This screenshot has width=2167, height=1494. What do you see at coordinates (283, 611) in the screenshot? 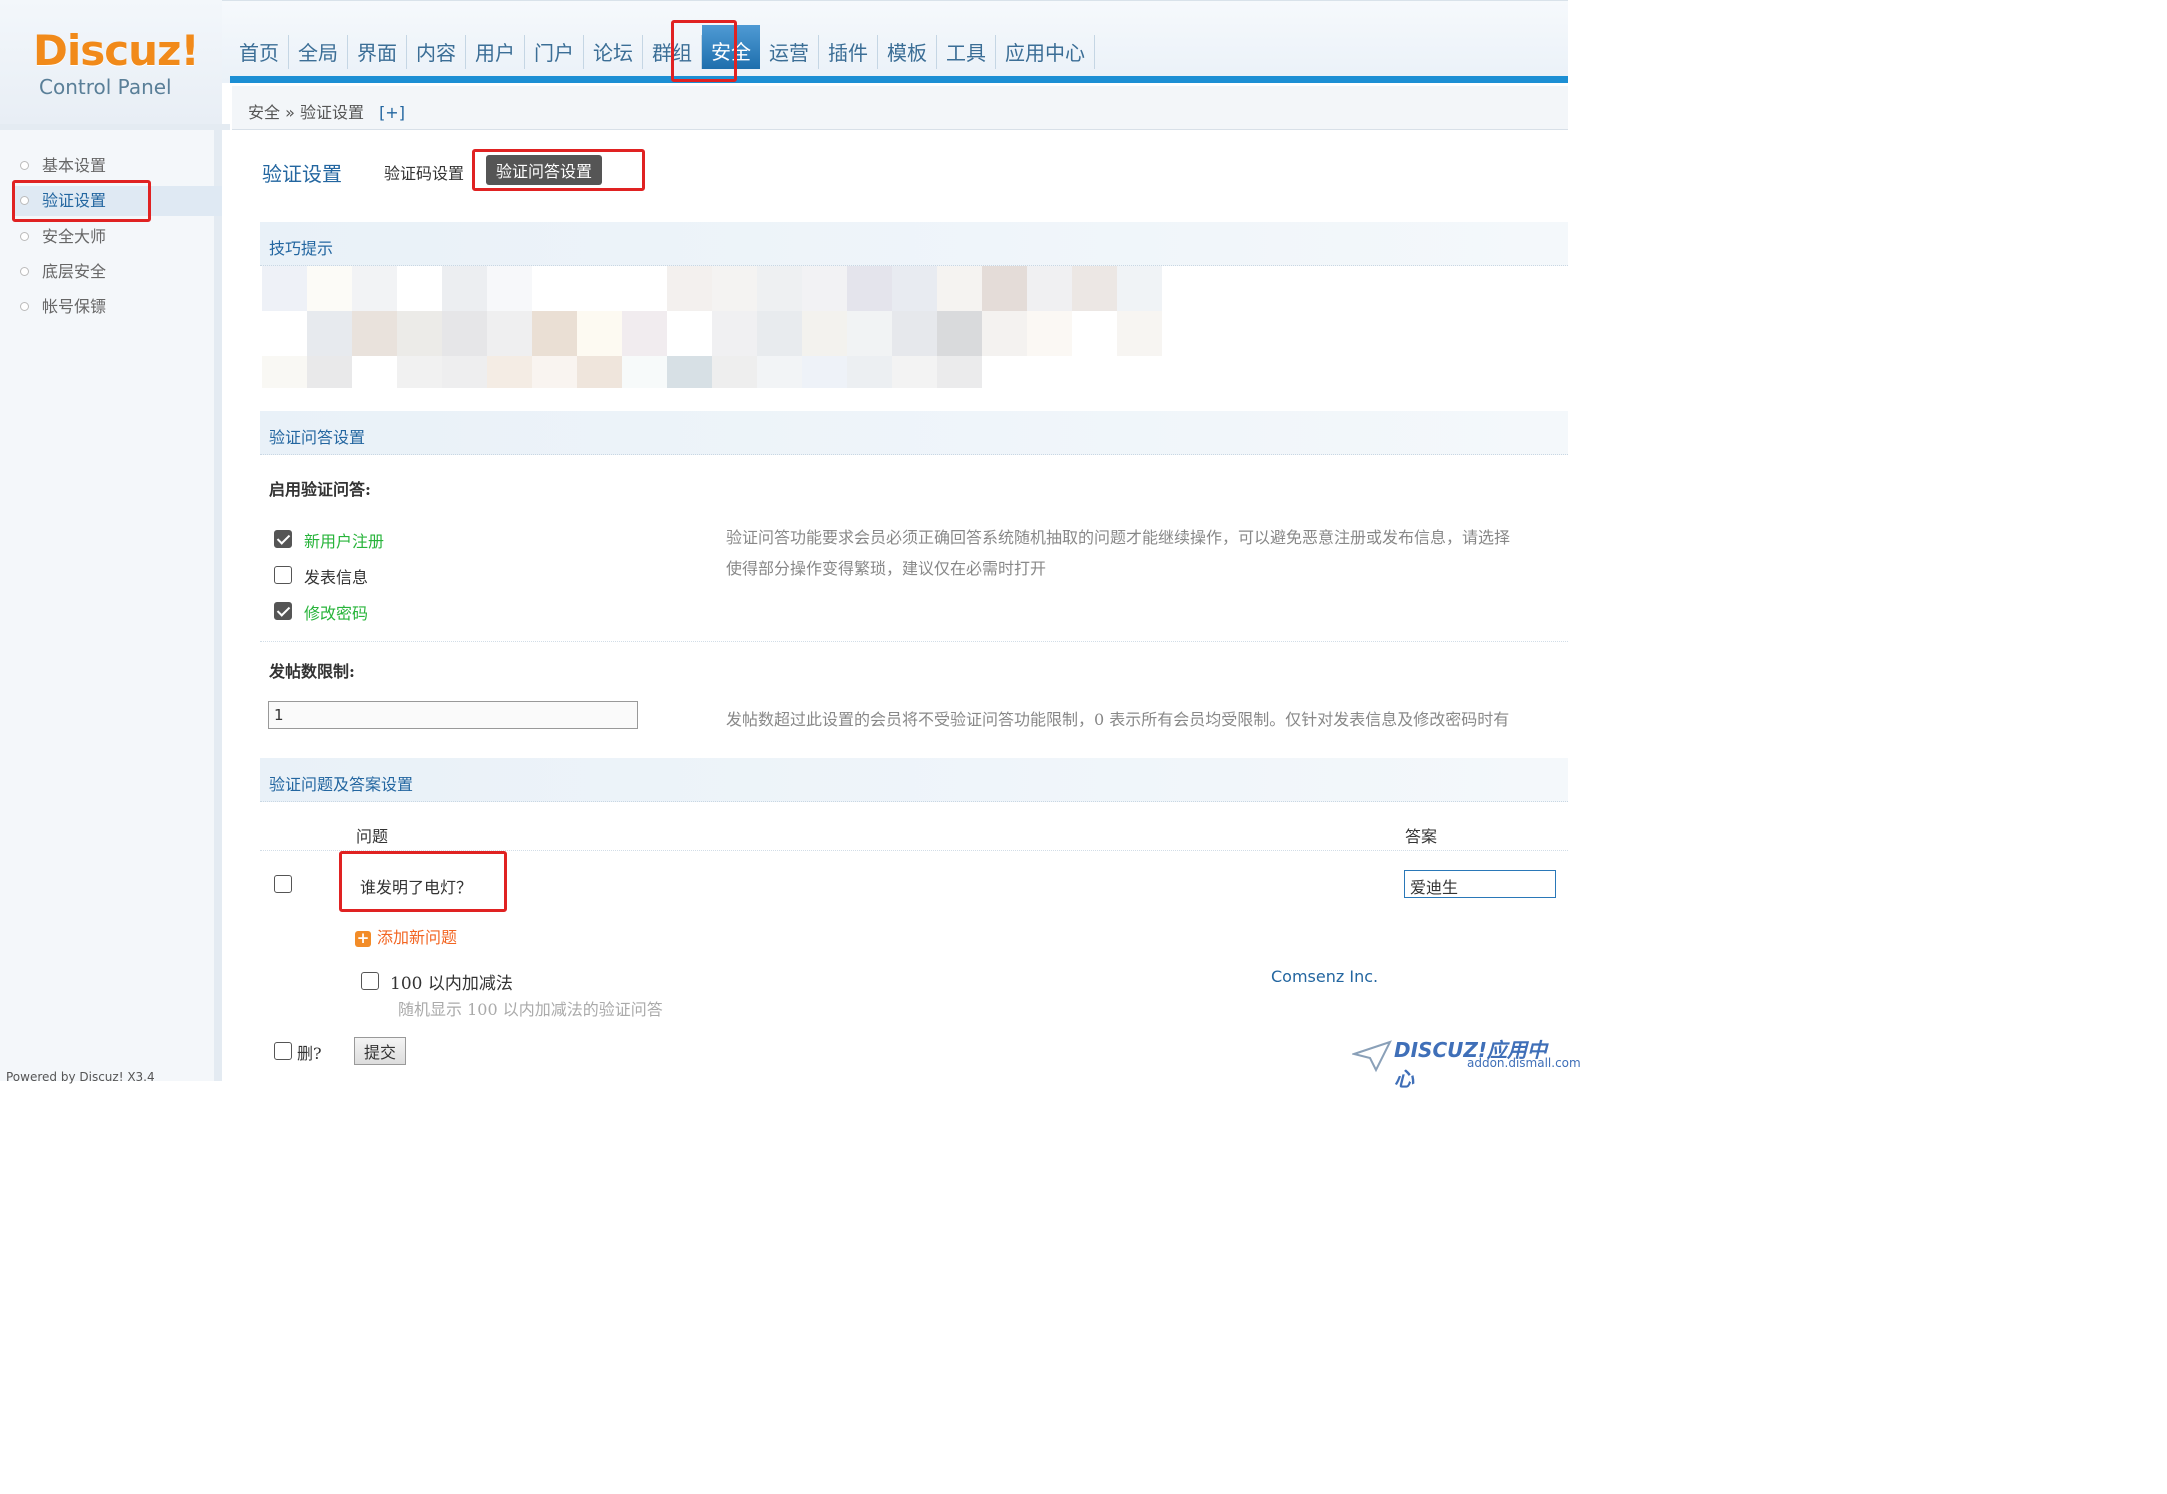
I see `checkbox-change-password` at bounding box center [283, 611].